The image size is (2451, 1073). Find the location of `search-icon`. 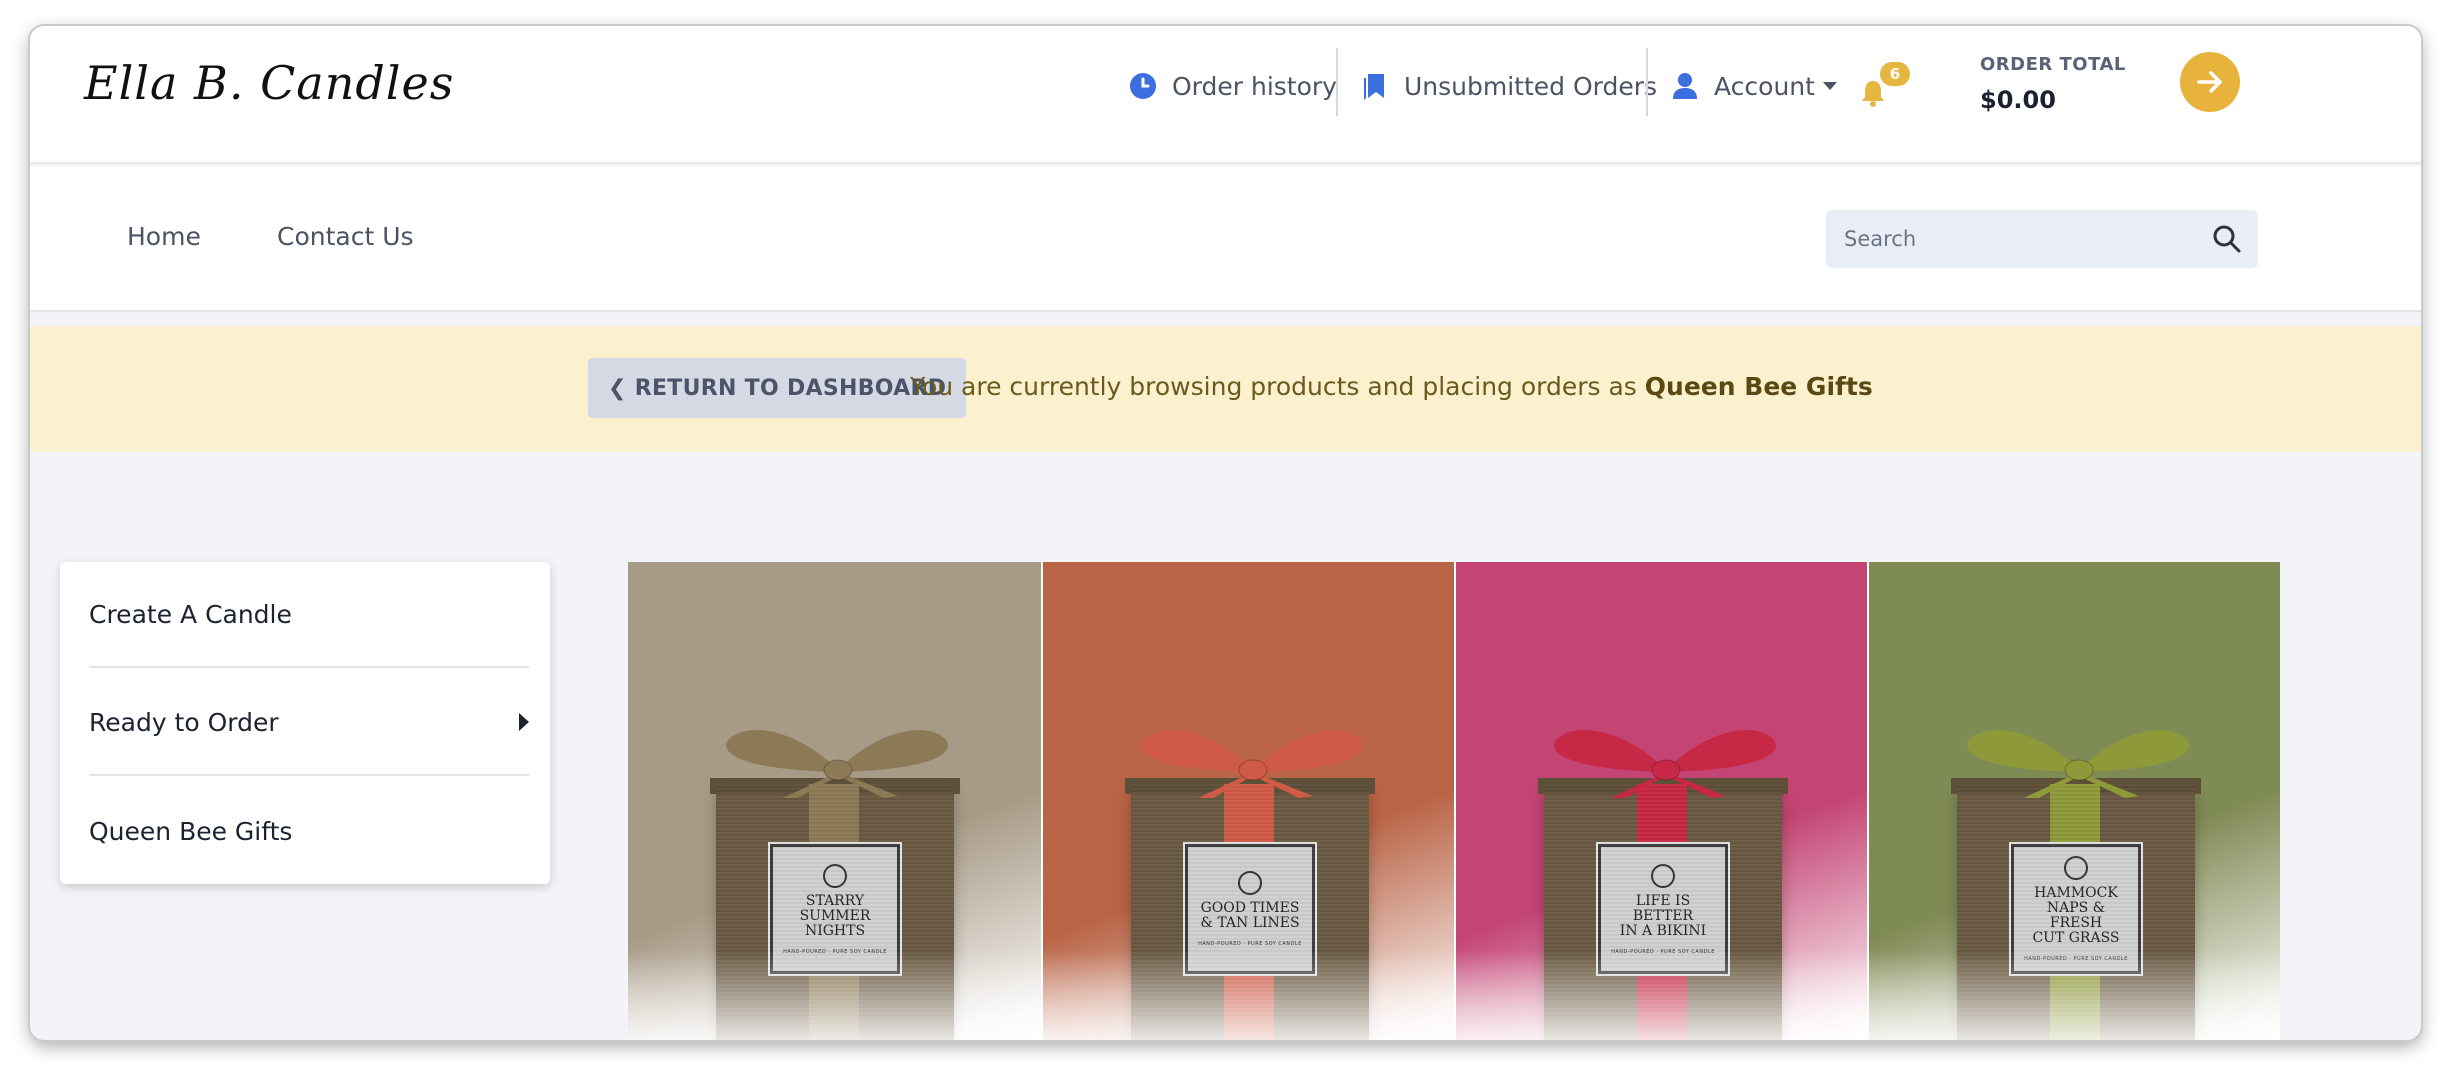

search-icon is located at coordinates (2227, 239).